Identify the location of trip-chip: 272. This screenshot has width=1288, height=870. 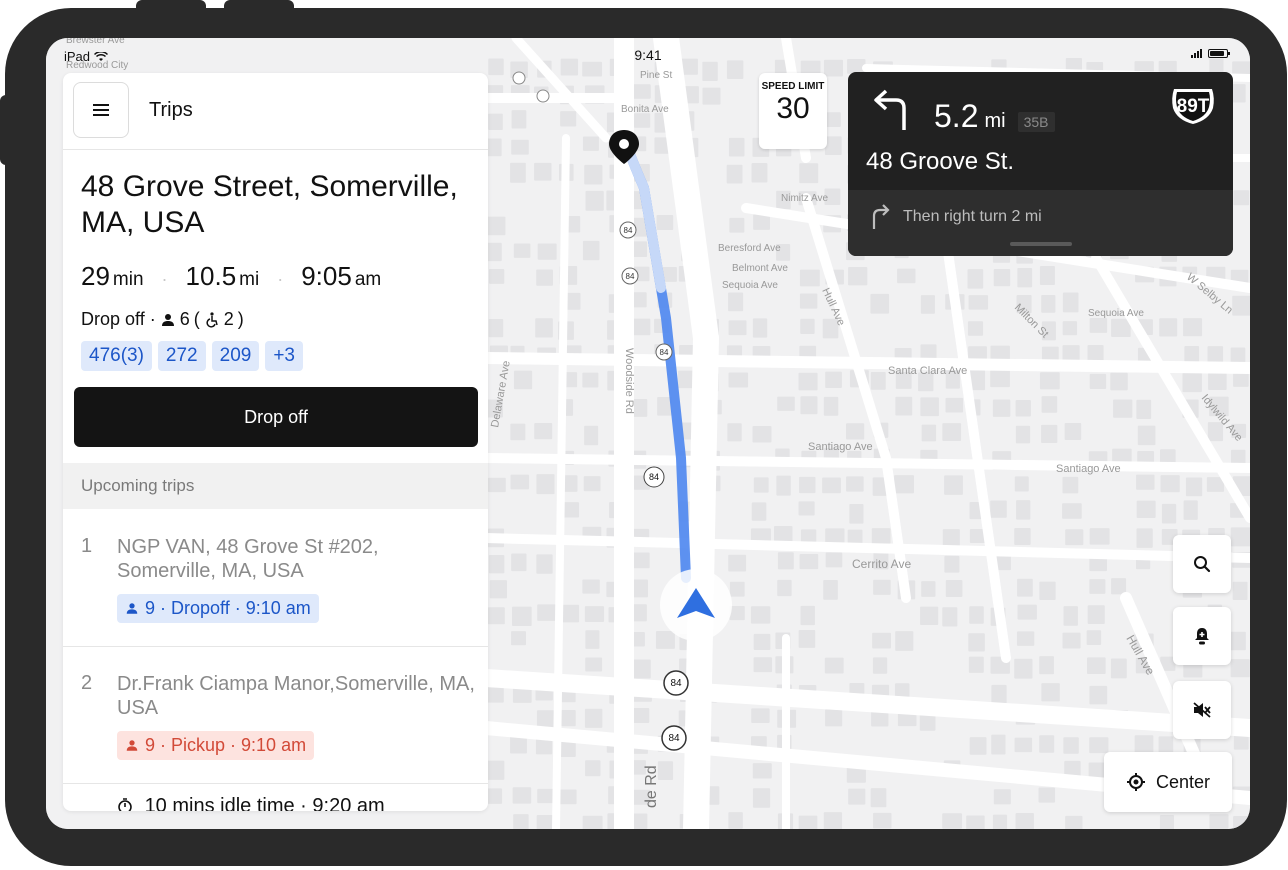
(181, 356).